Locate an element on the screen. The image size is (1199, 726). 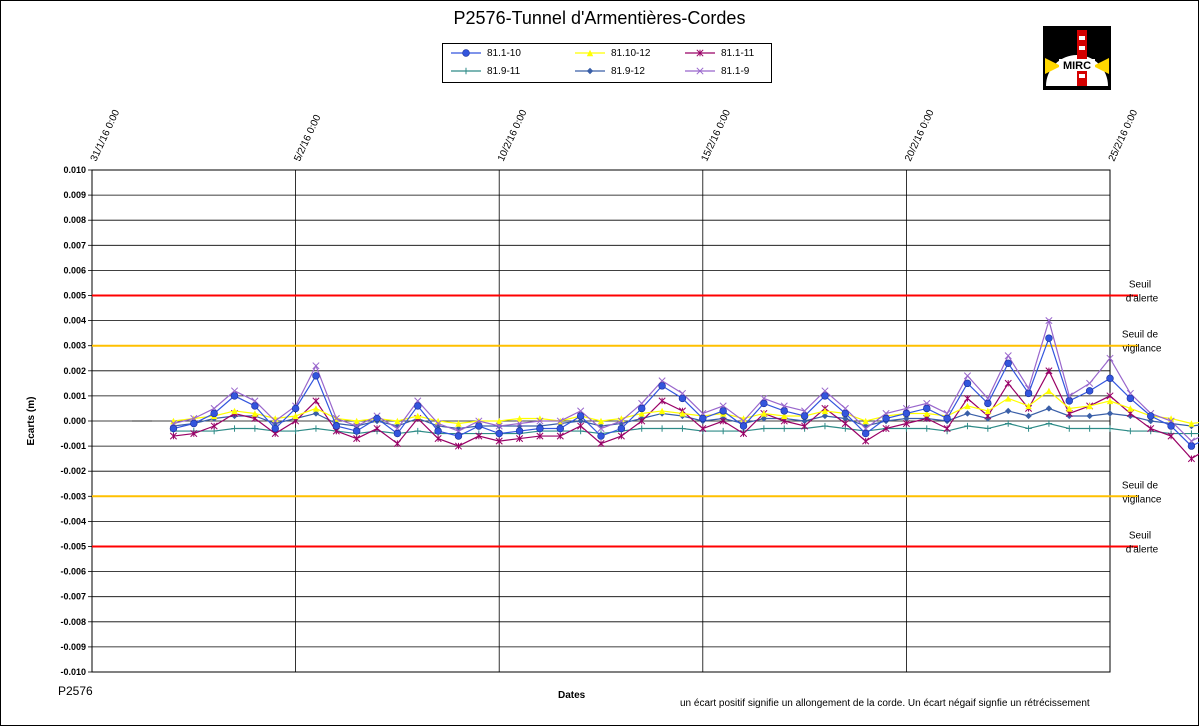
legend-label: 81.9-12 is located at coordinates (628, 71).